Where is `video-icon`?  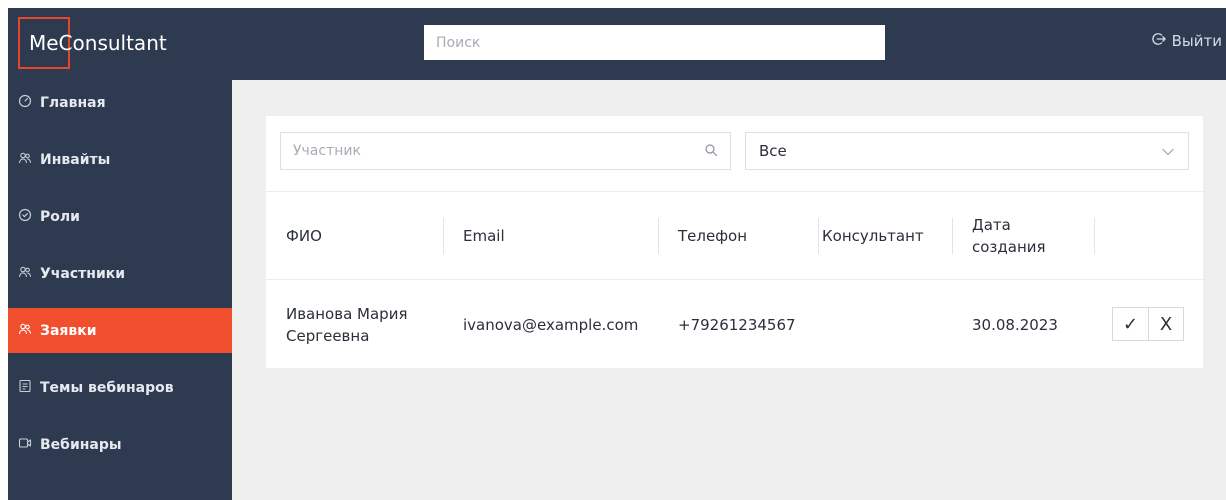
video-icon is located at coordinates (25, 445).